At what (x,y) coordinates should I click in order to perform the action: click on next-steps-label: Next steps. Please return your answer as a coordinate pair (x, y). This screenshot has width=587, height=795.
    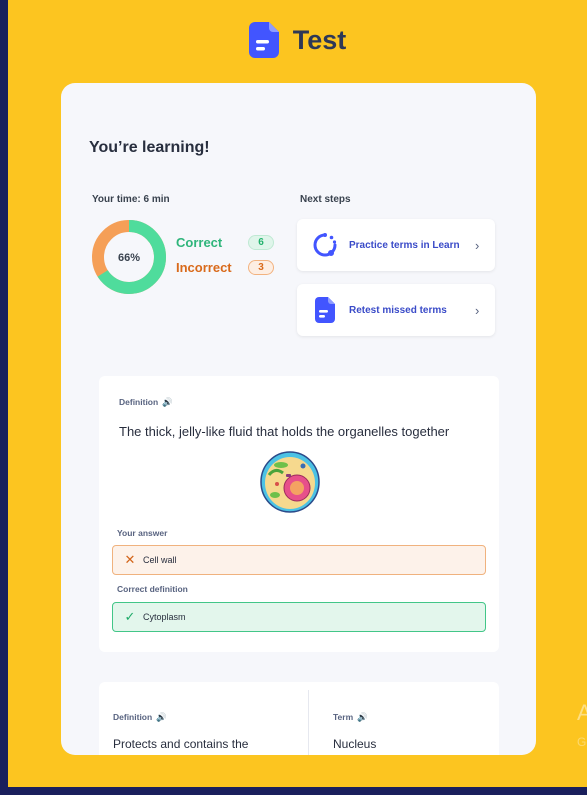
    Looking at the image, I should click on (325, 199).